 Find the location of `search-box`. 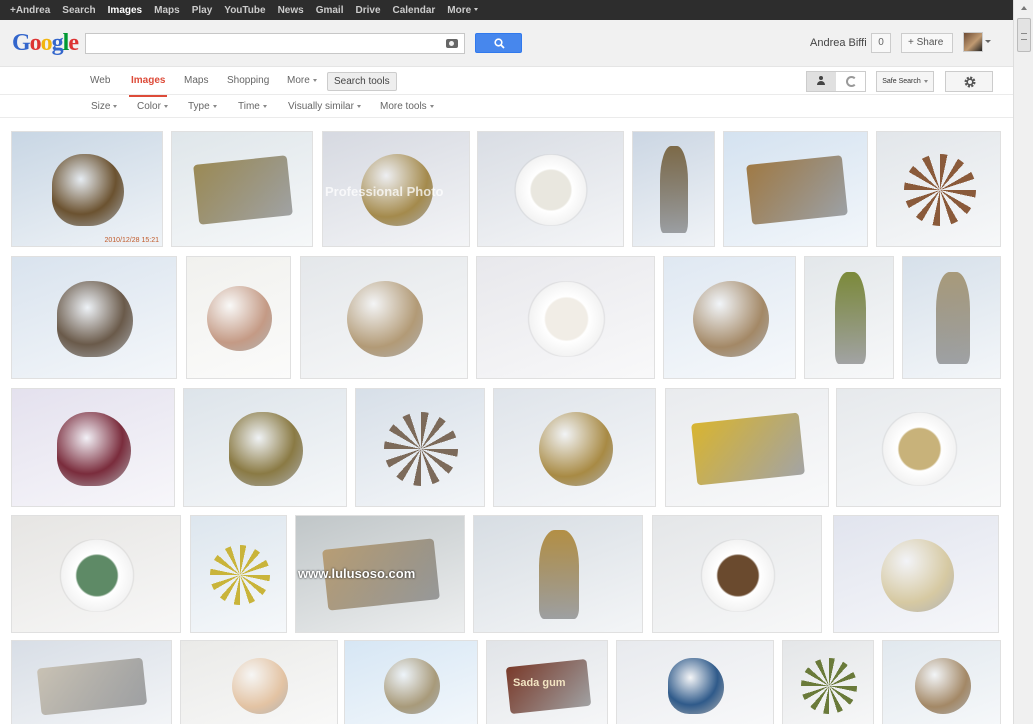

search-box is located at coordinates (275, 43).